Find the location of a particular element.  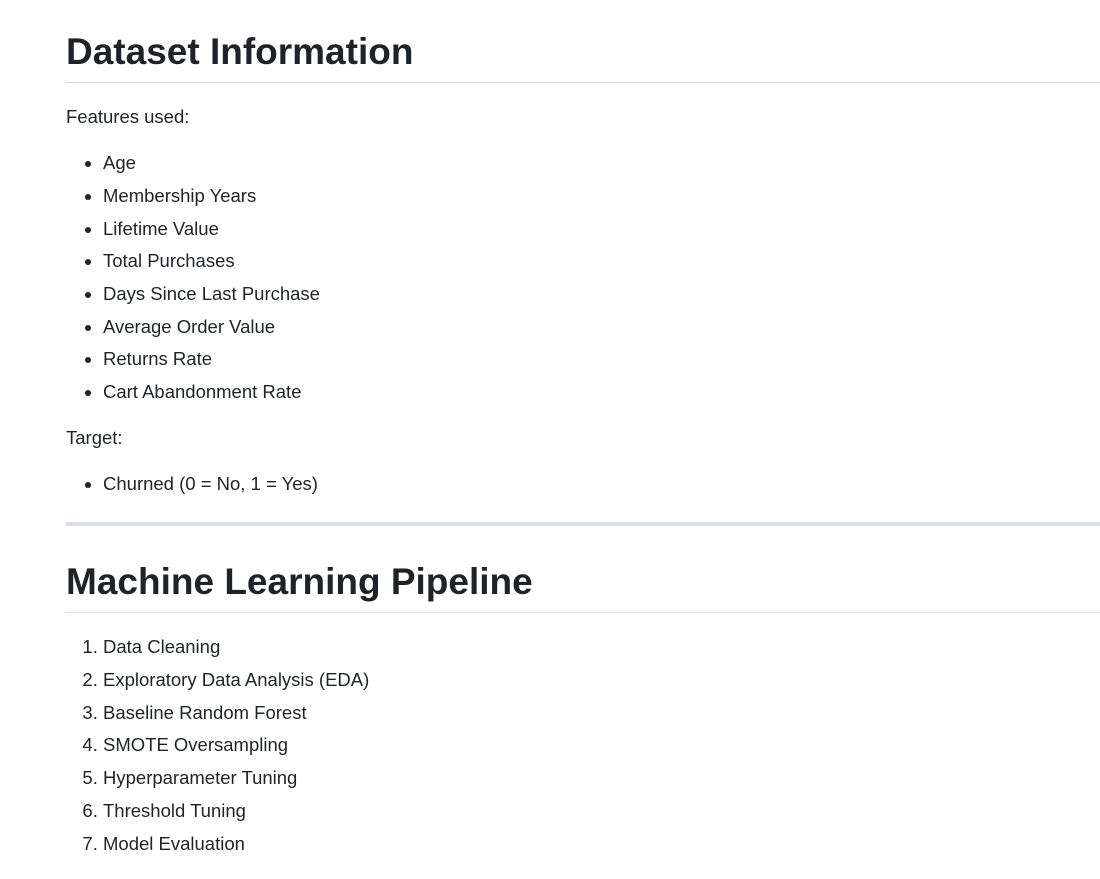

pipeline-step: Baseline Random Forest is located at coordinates (601, 713).